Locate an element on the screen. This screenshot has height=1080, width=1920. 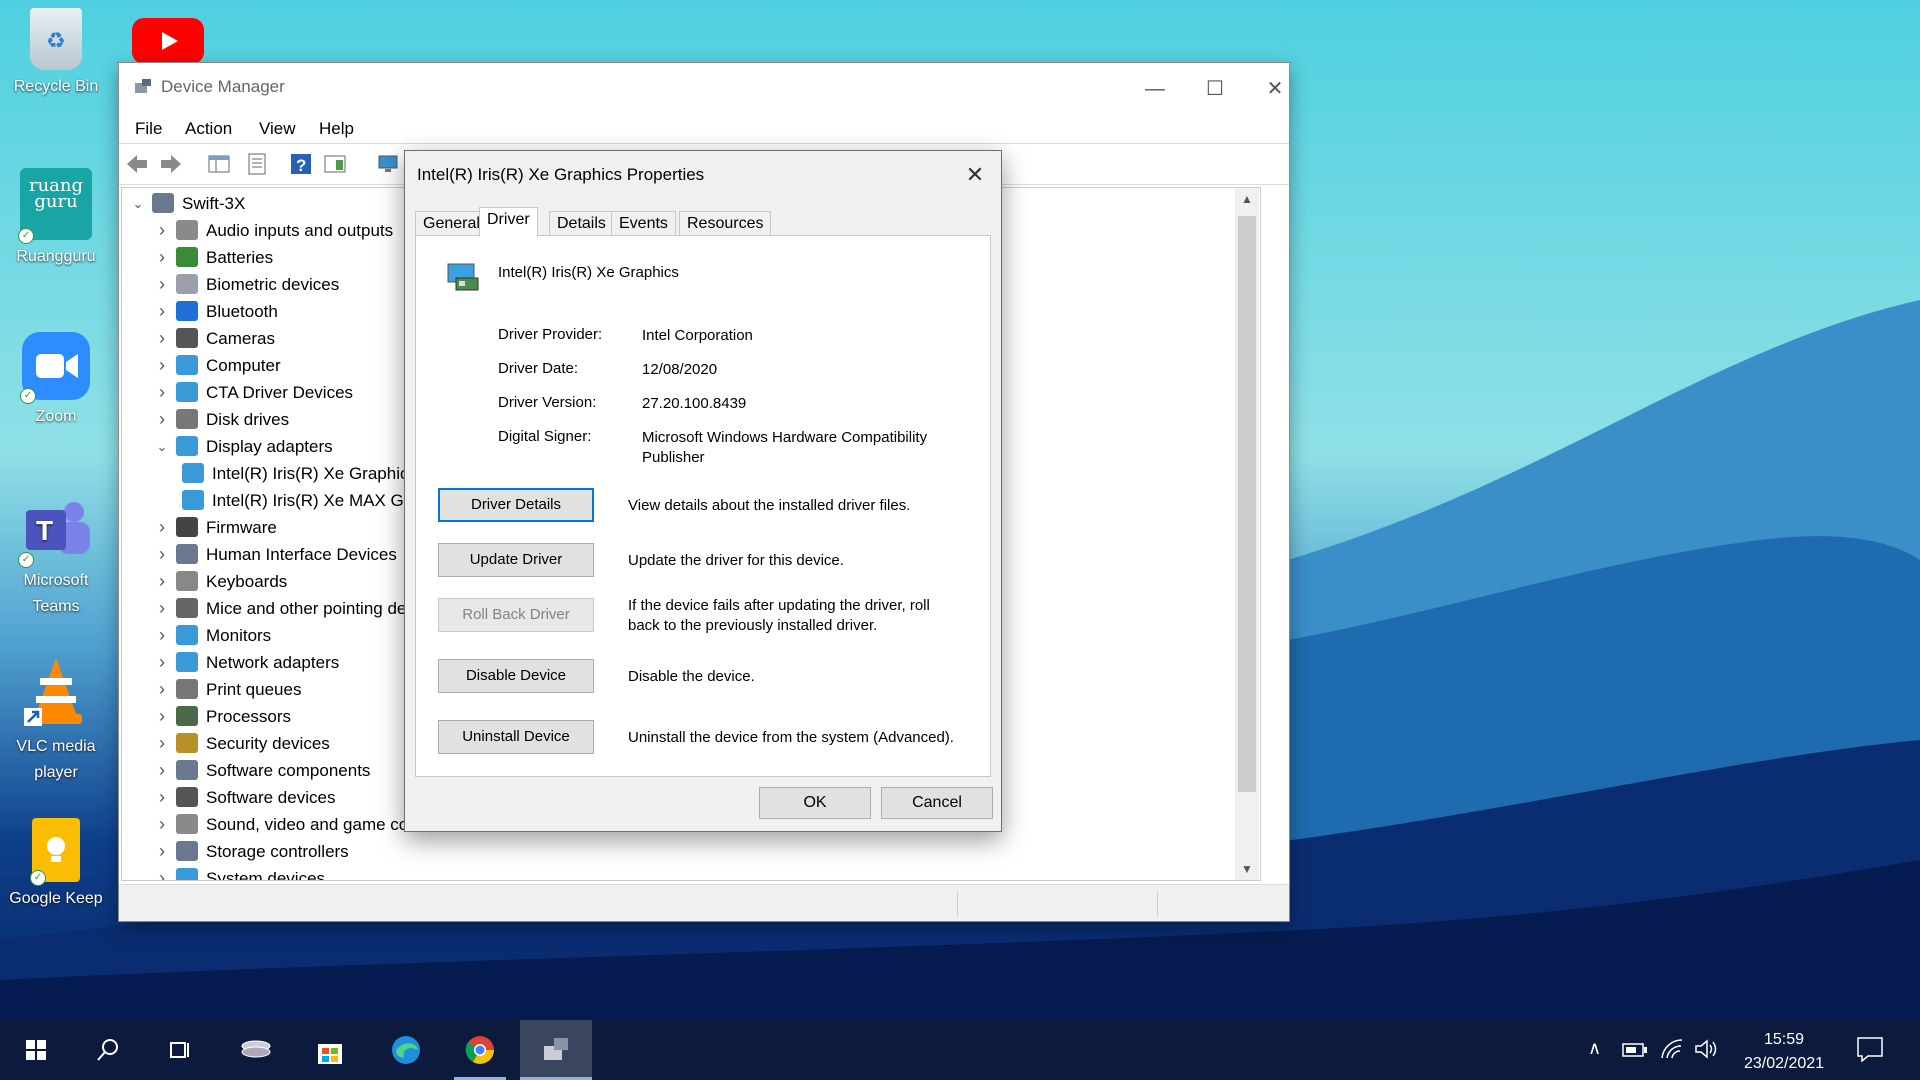
tab-resources: Resources is located at coordinates (725, 223).